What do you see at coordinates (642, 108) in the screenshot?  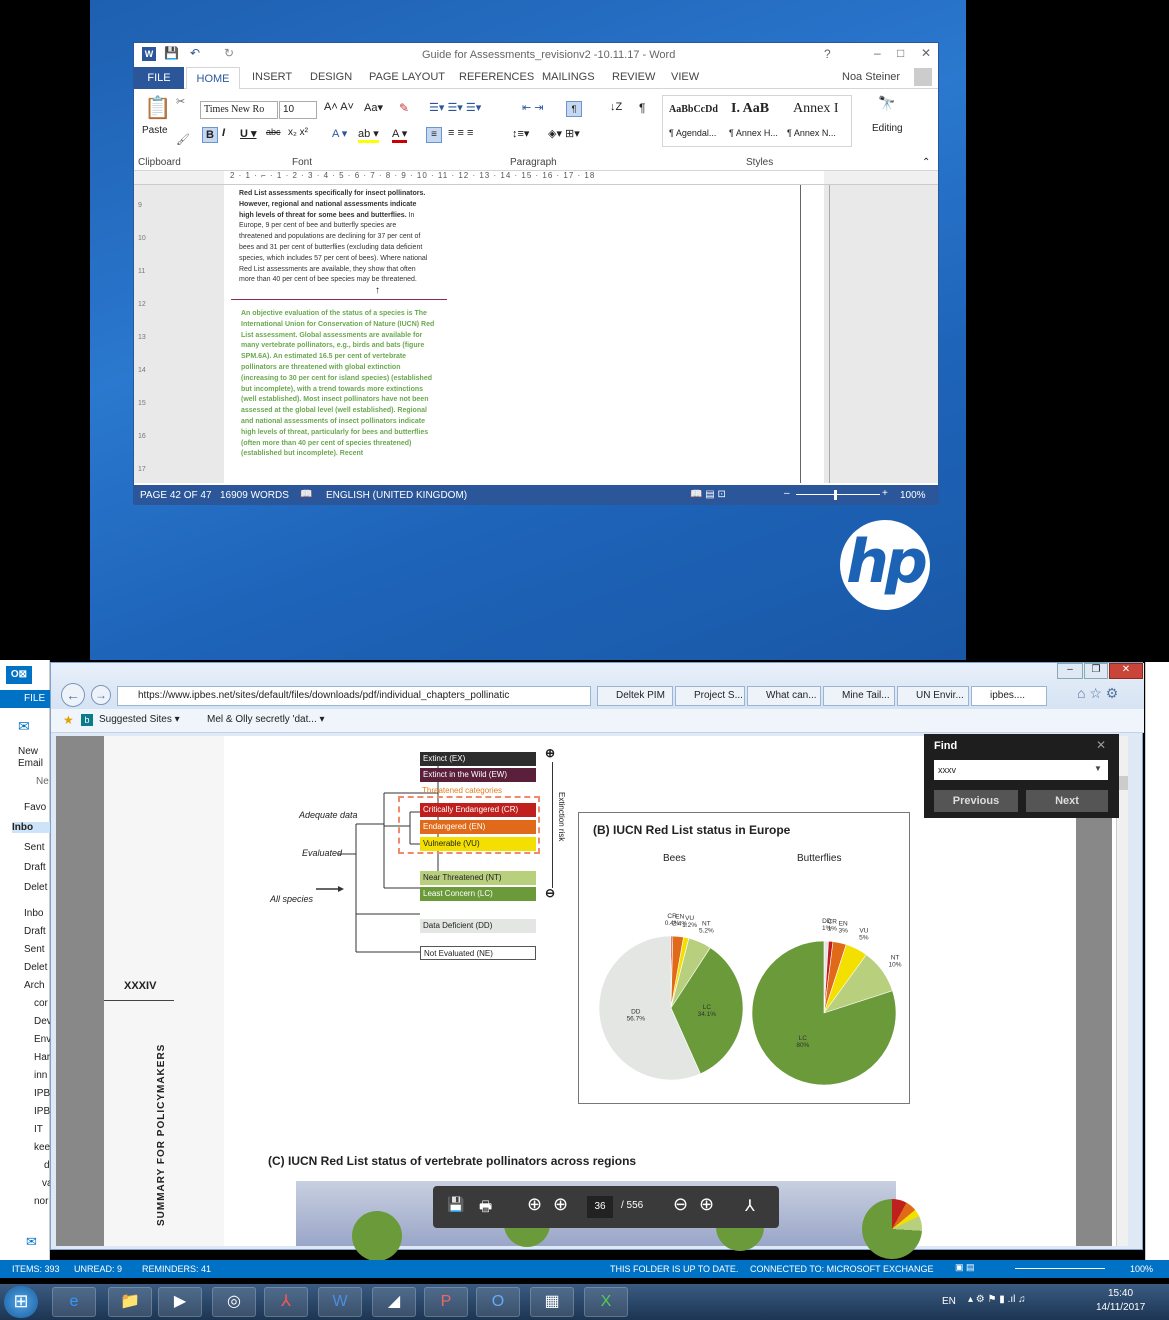 I see `show-marks-icon: ¶` at bounding box center [642, 108].